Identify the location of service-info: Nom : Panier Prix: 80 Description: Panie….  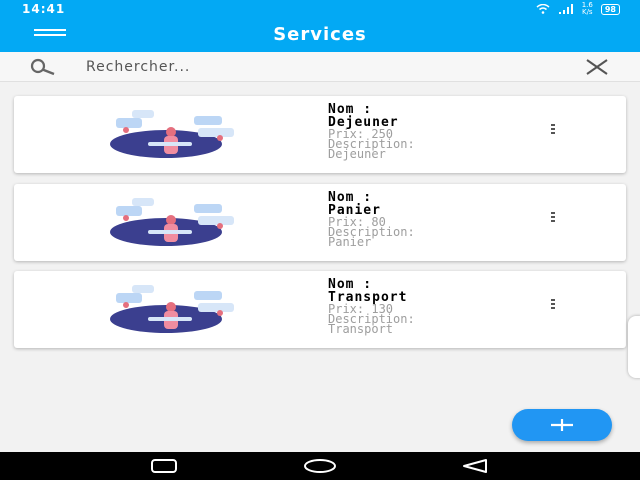
(418, 220).